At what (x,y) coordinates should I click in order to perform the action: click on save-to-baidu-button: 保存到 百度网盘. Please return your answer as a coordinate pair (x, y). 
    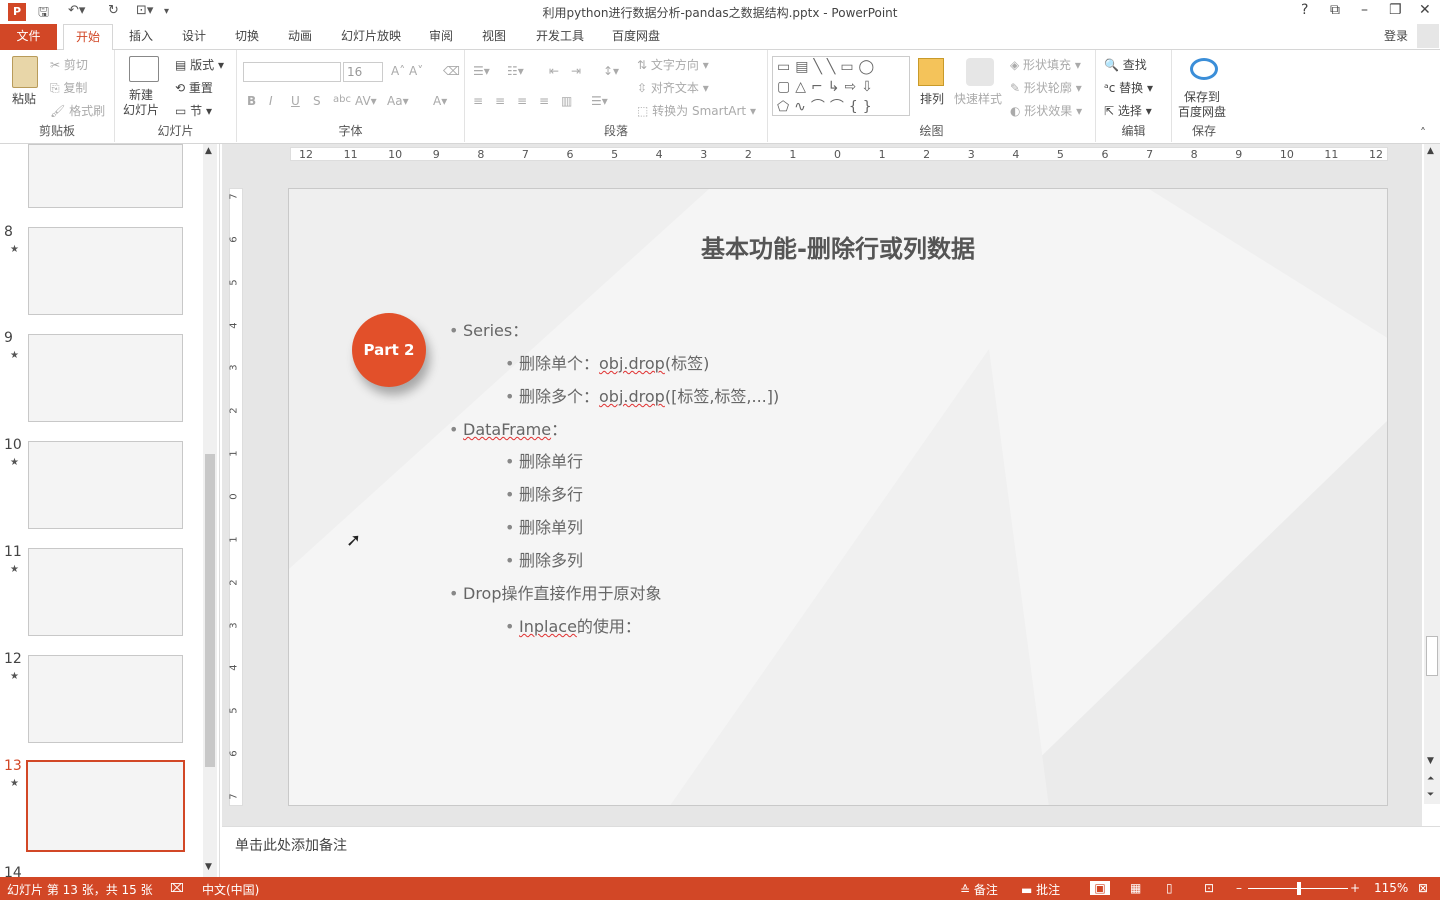
    Looking at the image, I should click on (1202, 105).